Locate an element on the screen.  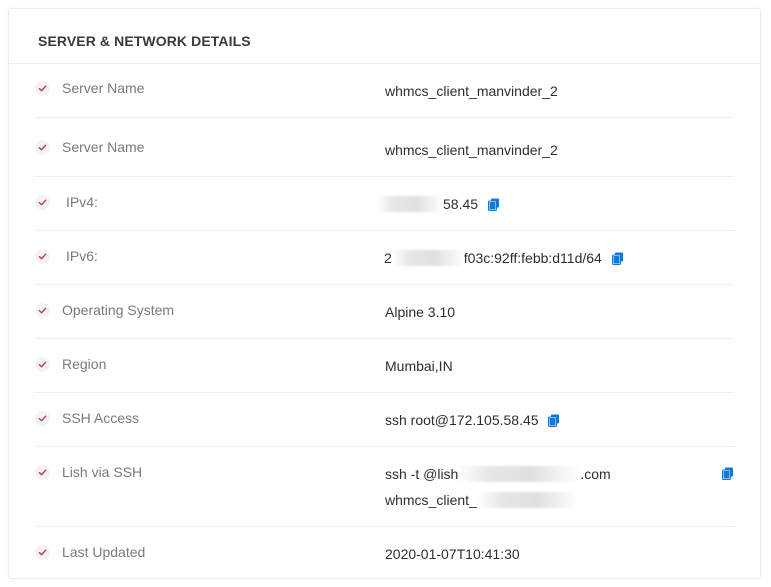
card-title: SERVER & NETWORK DETAILS is located at coordinates (144, 41).